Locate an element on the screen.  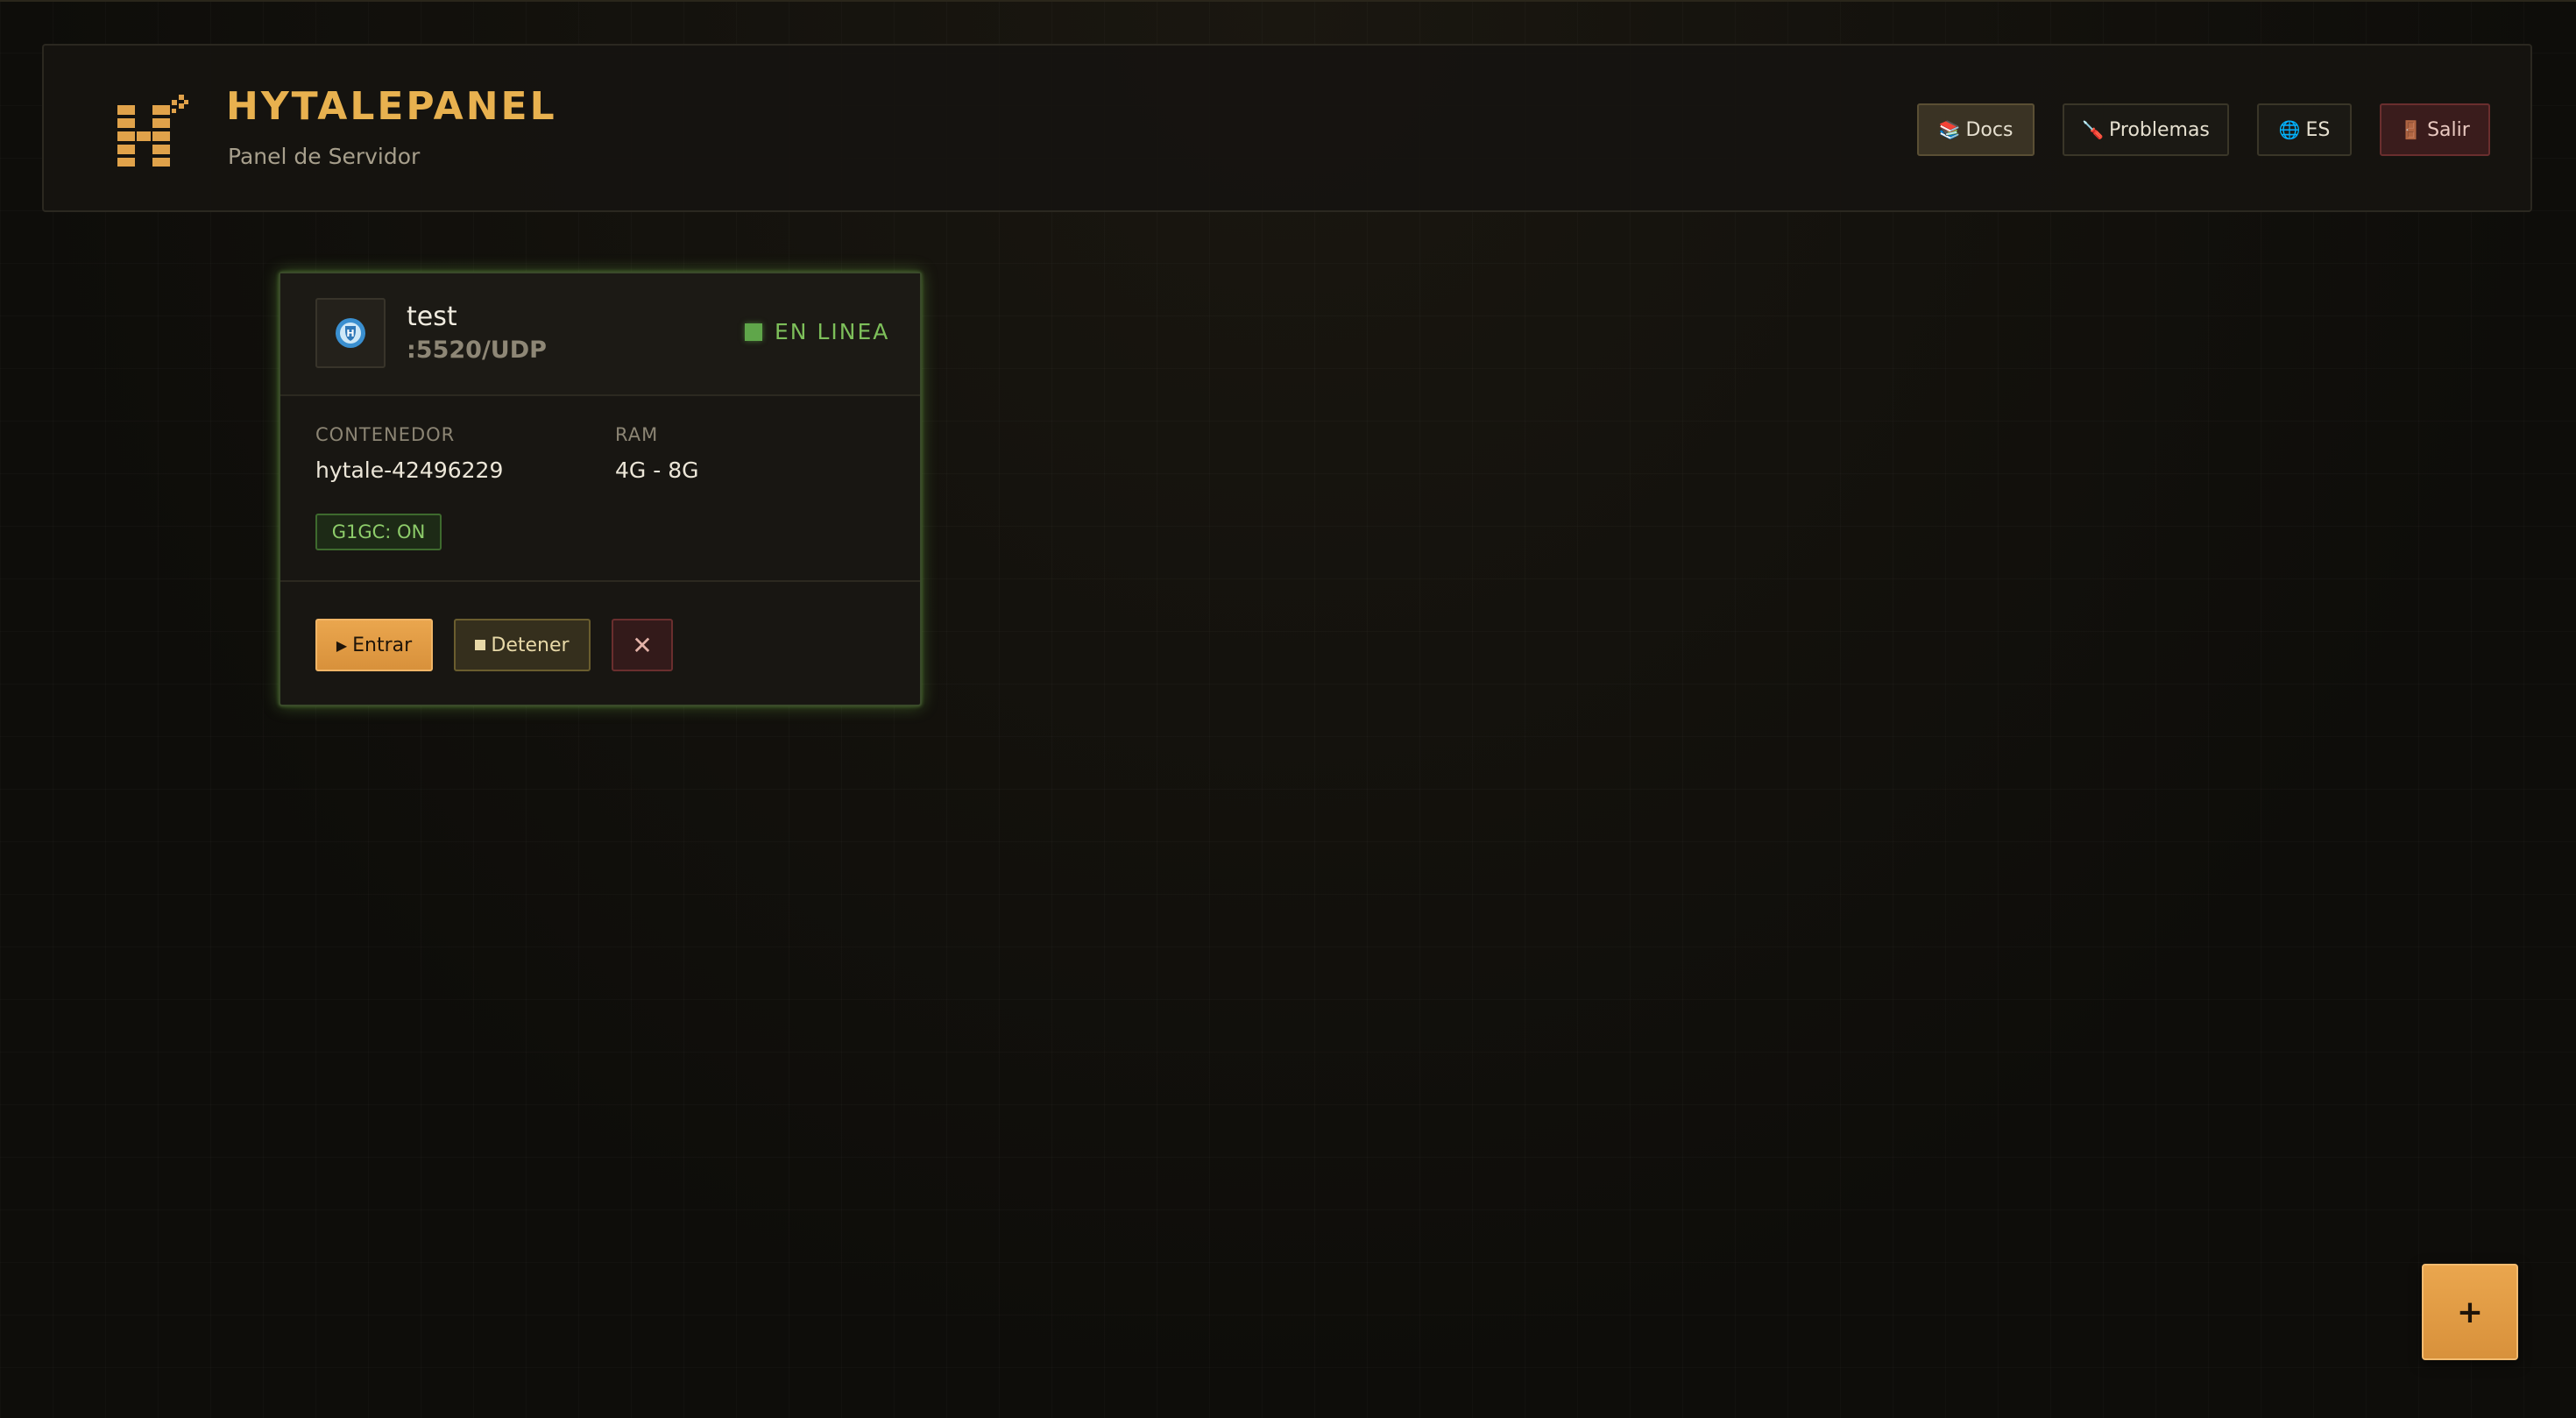
ram-value: 4G - 8G is located at coordinates (657, 470).